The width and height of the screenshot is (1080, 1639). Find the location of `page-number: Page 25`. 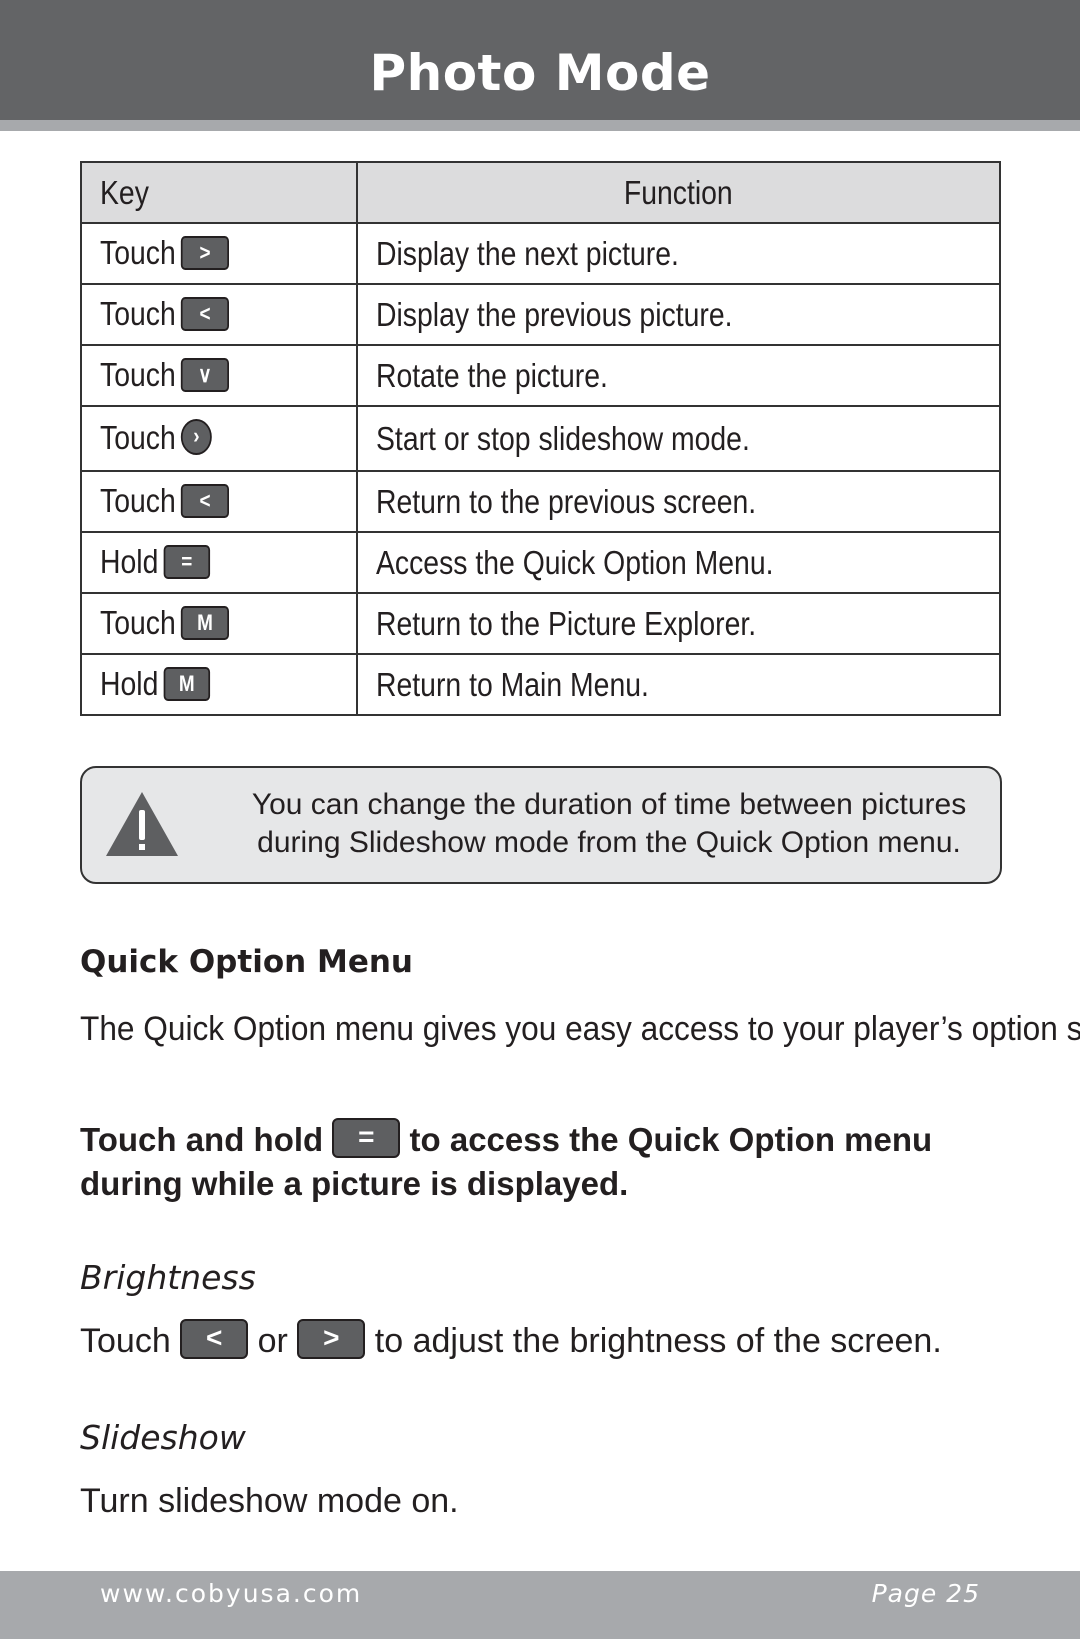

page-number: Page 25 is located at coordinates (925, 1593).